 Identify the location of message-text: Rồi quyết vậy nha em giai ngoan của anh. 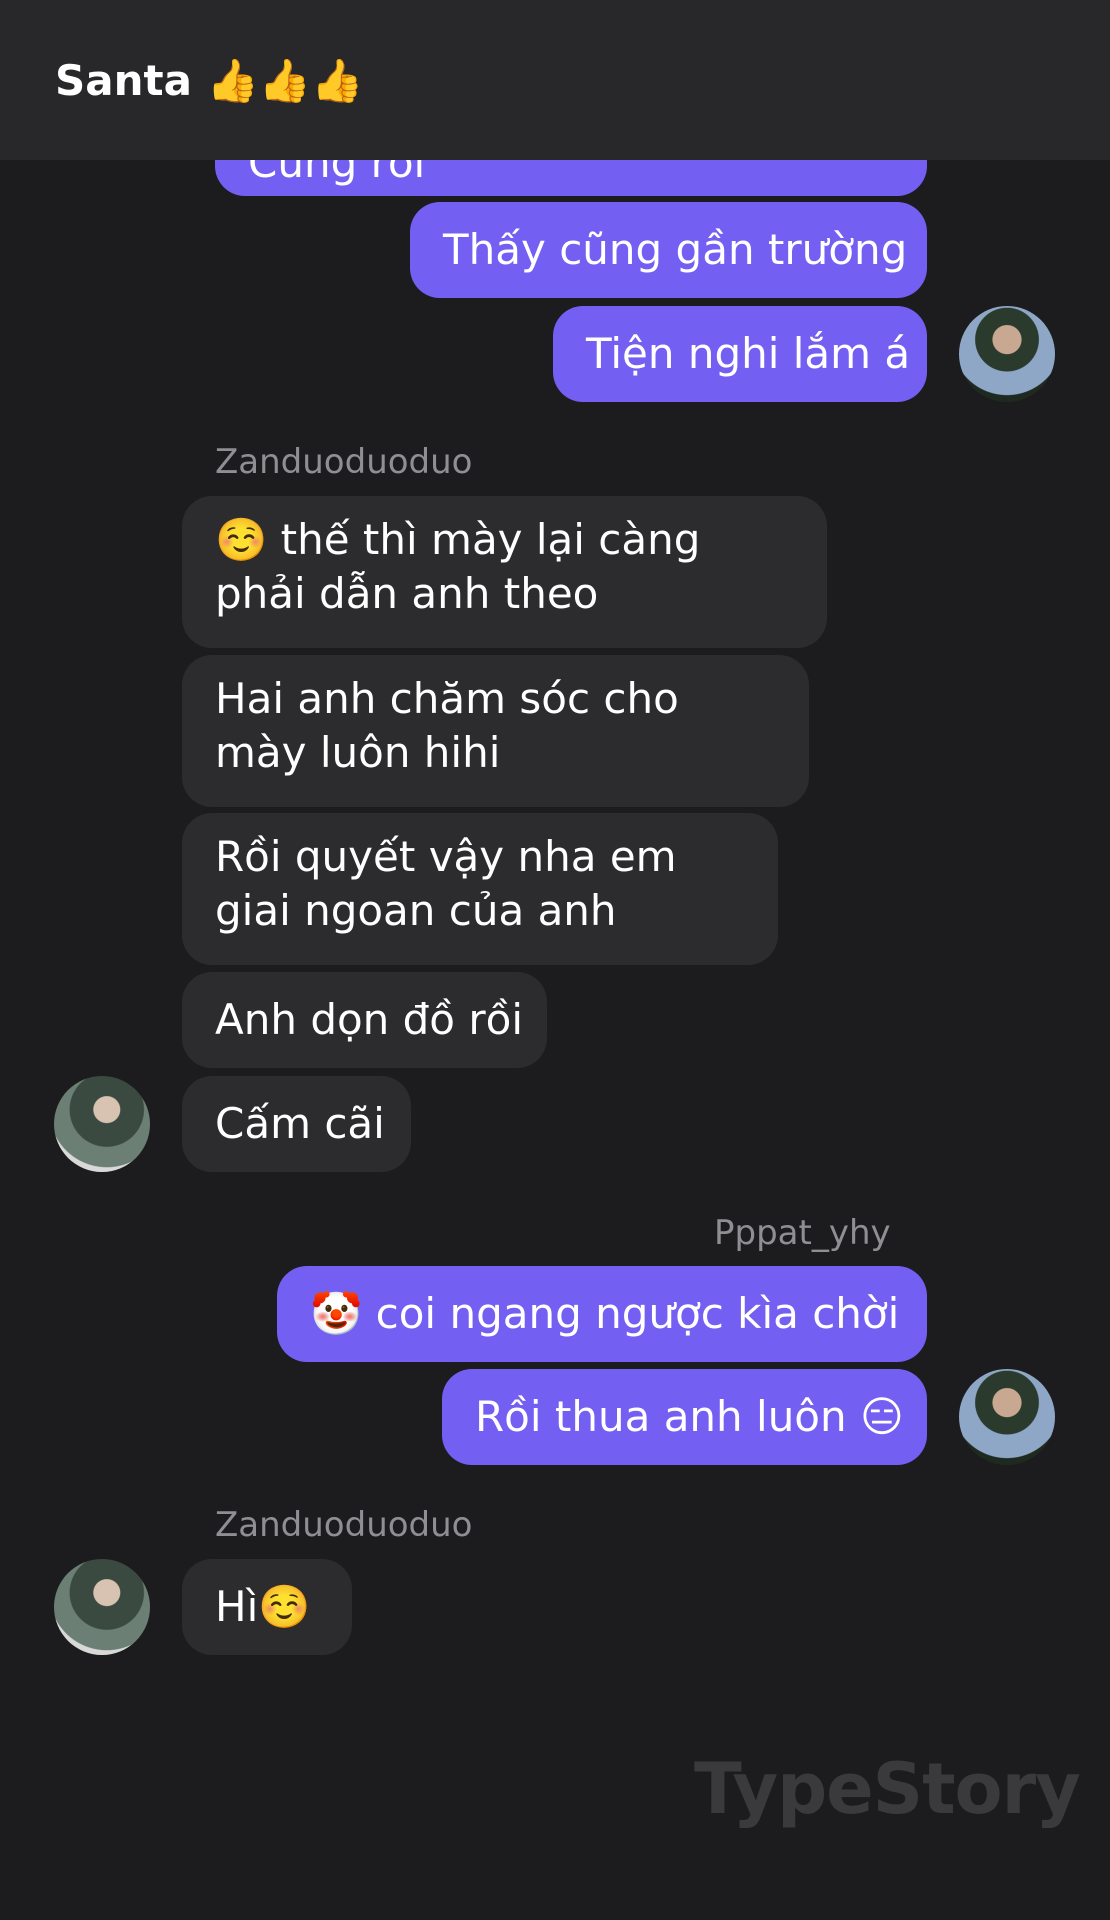
(446, 883).